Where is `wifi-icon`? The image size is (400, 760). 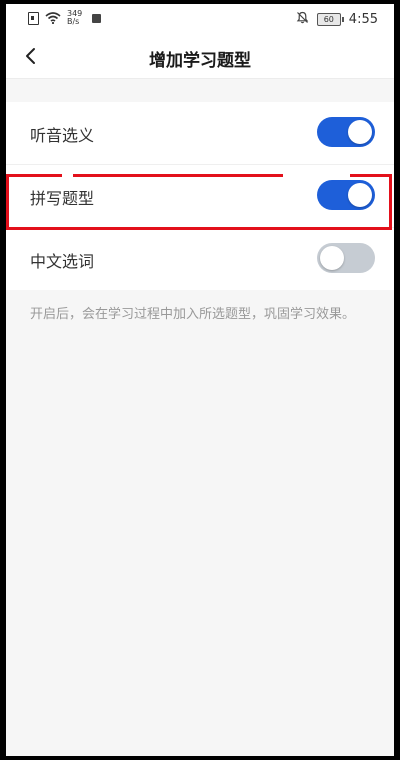 wifi-icon is located at coordinates (53, 18).